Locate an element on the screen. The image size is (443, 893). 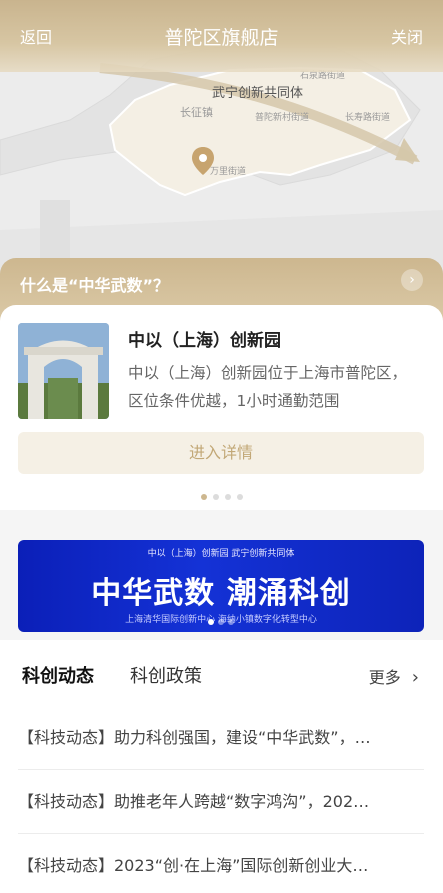
enter-detail-button: 进入详情 is located at coordinates (221, 453).